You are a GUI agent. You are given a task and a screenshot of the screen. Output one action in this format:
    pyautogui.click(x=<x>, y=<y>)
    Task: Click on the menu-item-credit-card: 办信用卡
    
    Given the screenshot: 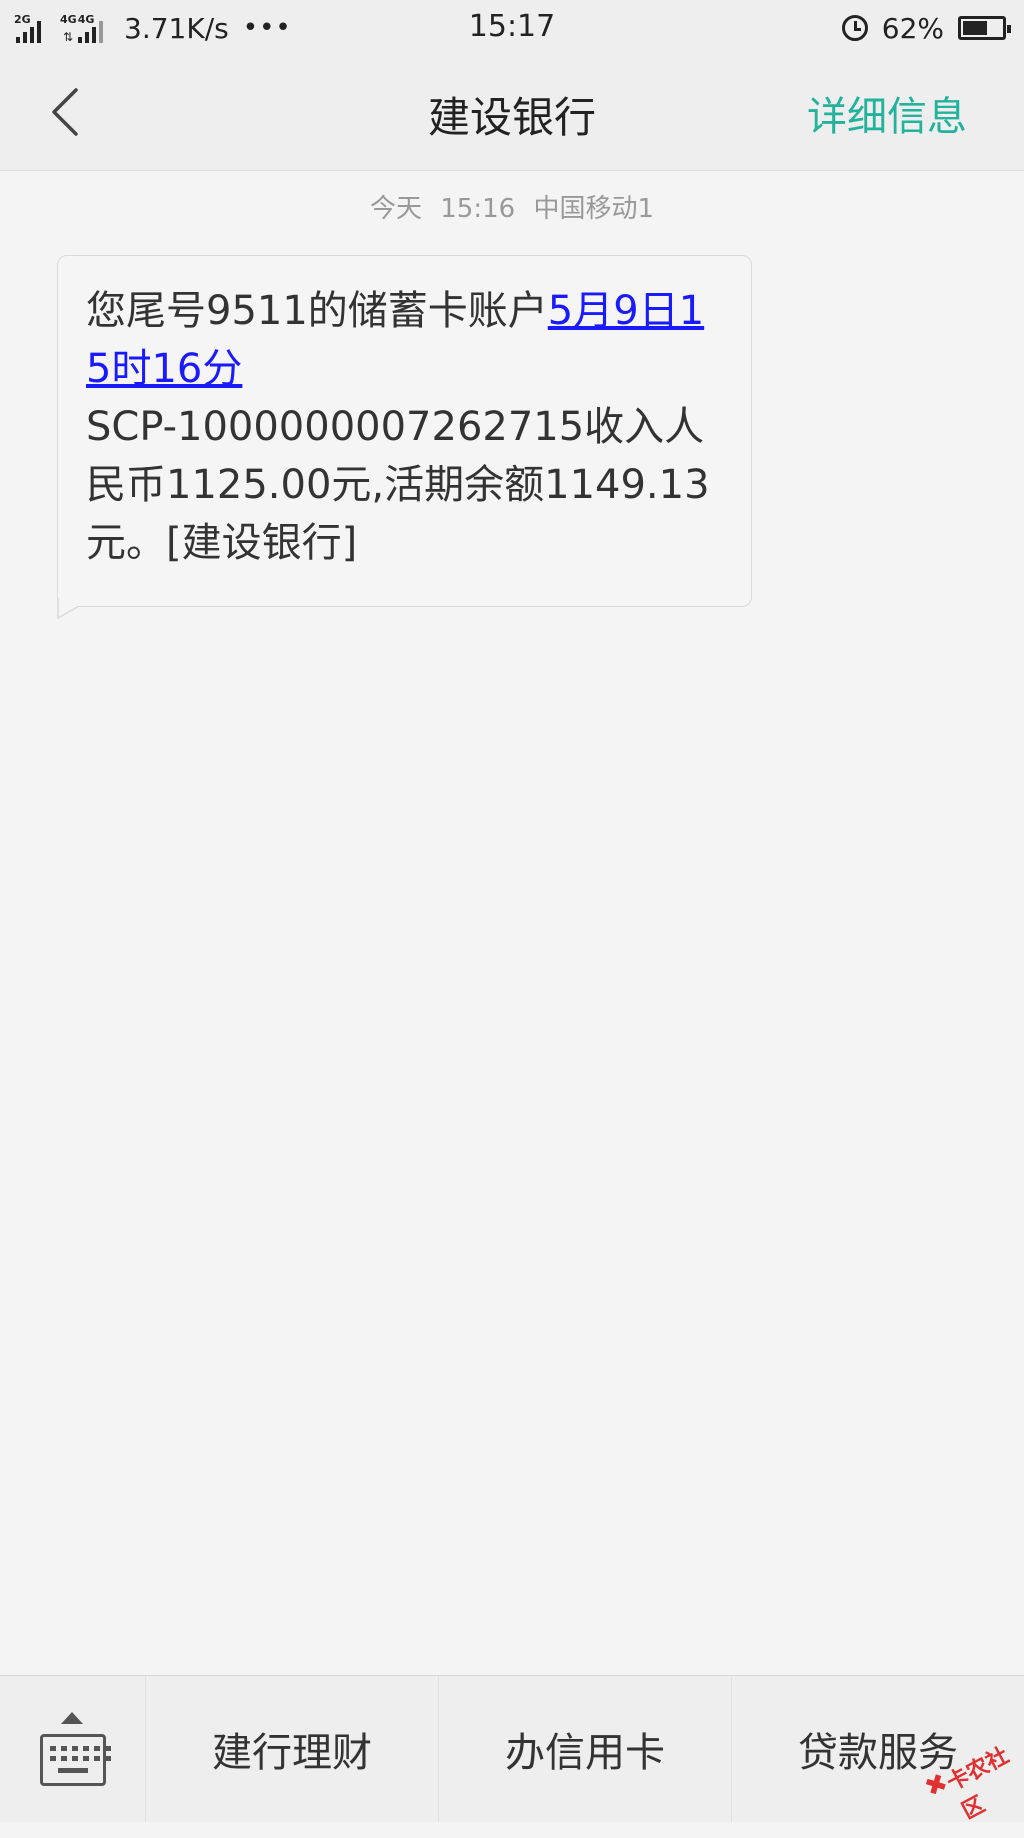 What is the action you would take?
    pyautogui.click(x=585, y=1749)
    